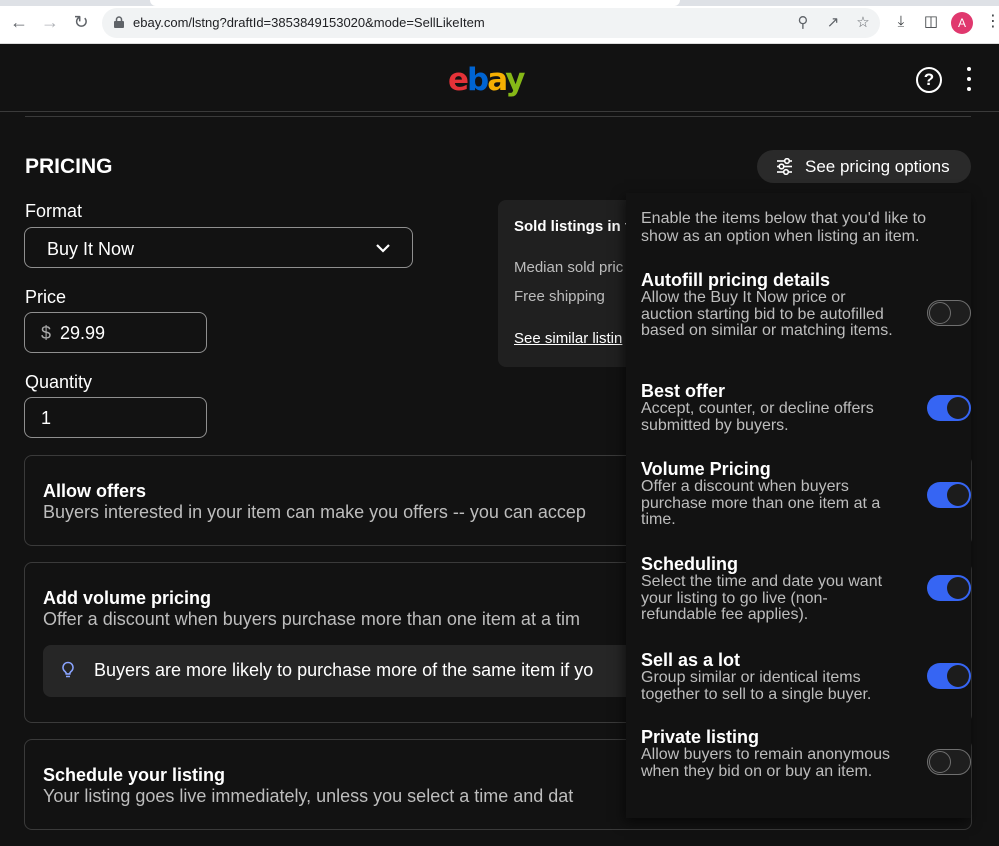 This screenshot has width=999, height=846. Describe the element at coordinates (69, 166) in the screenshot. I see `section-title: PRICING` at that location.